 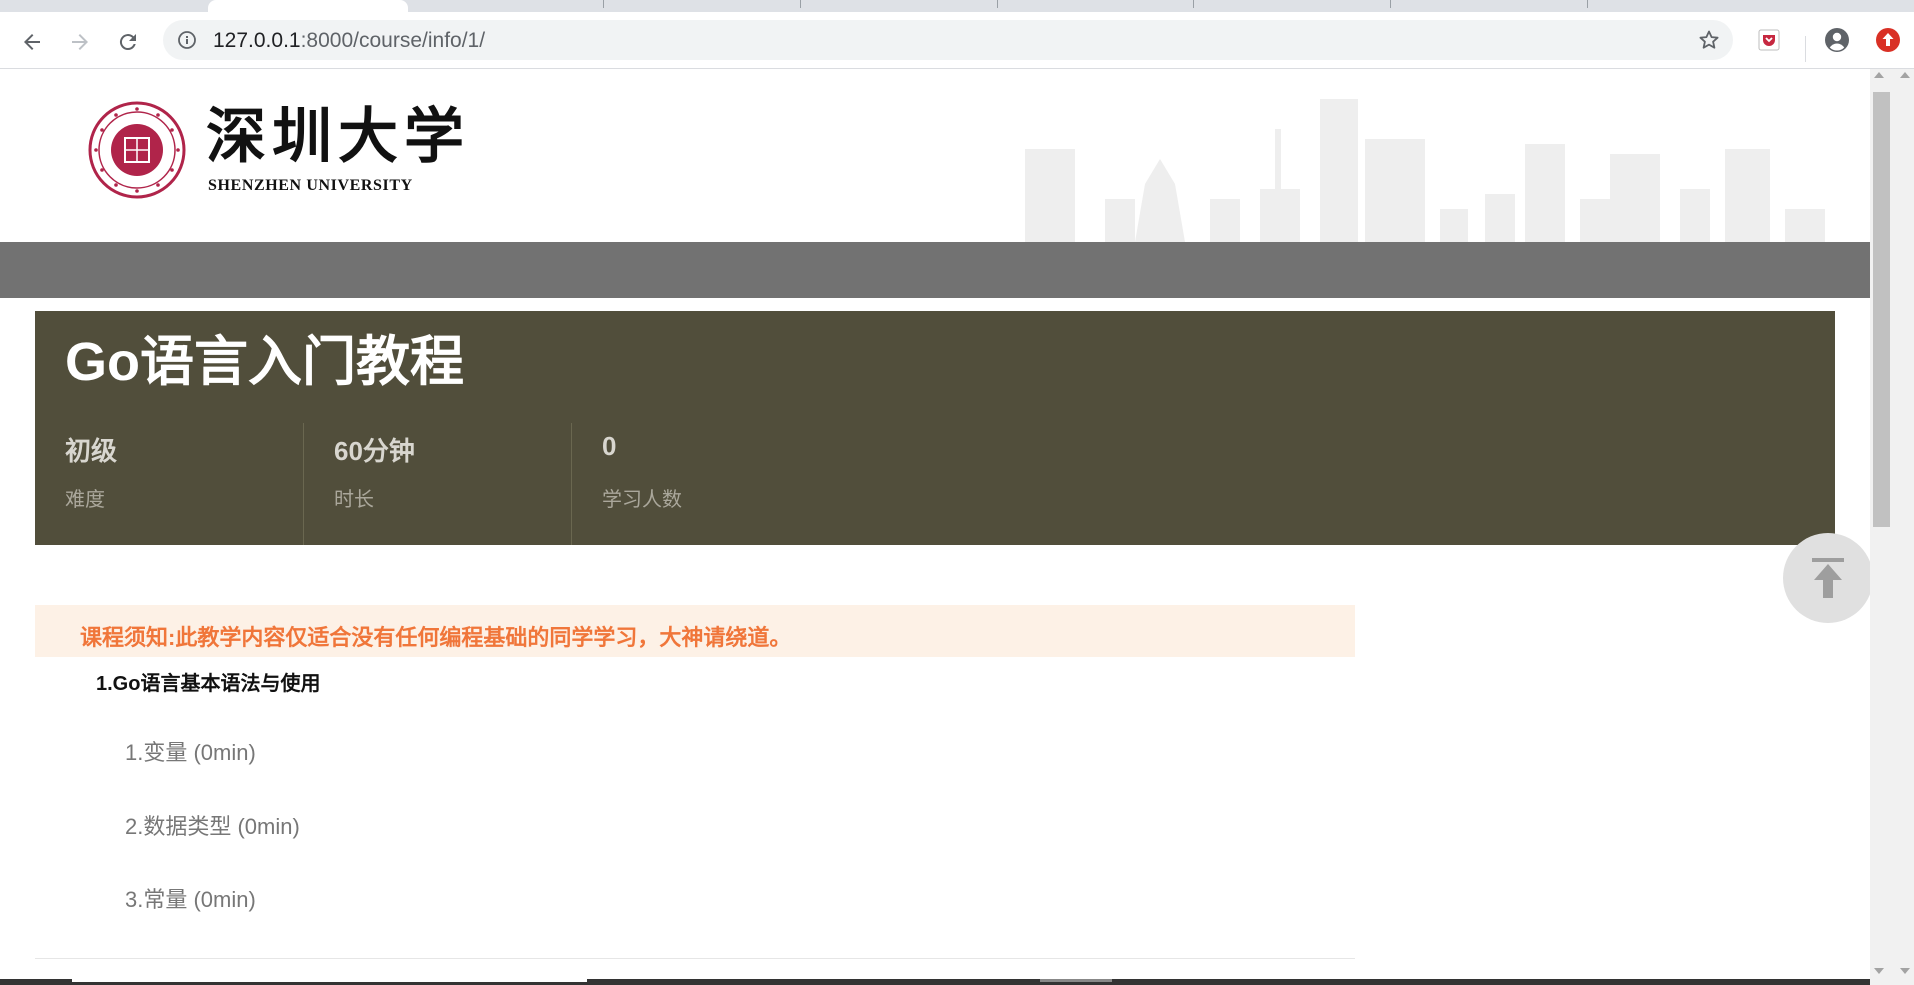 I want to click on course-title: Go语言入门教程, so click(x=264, y=362).